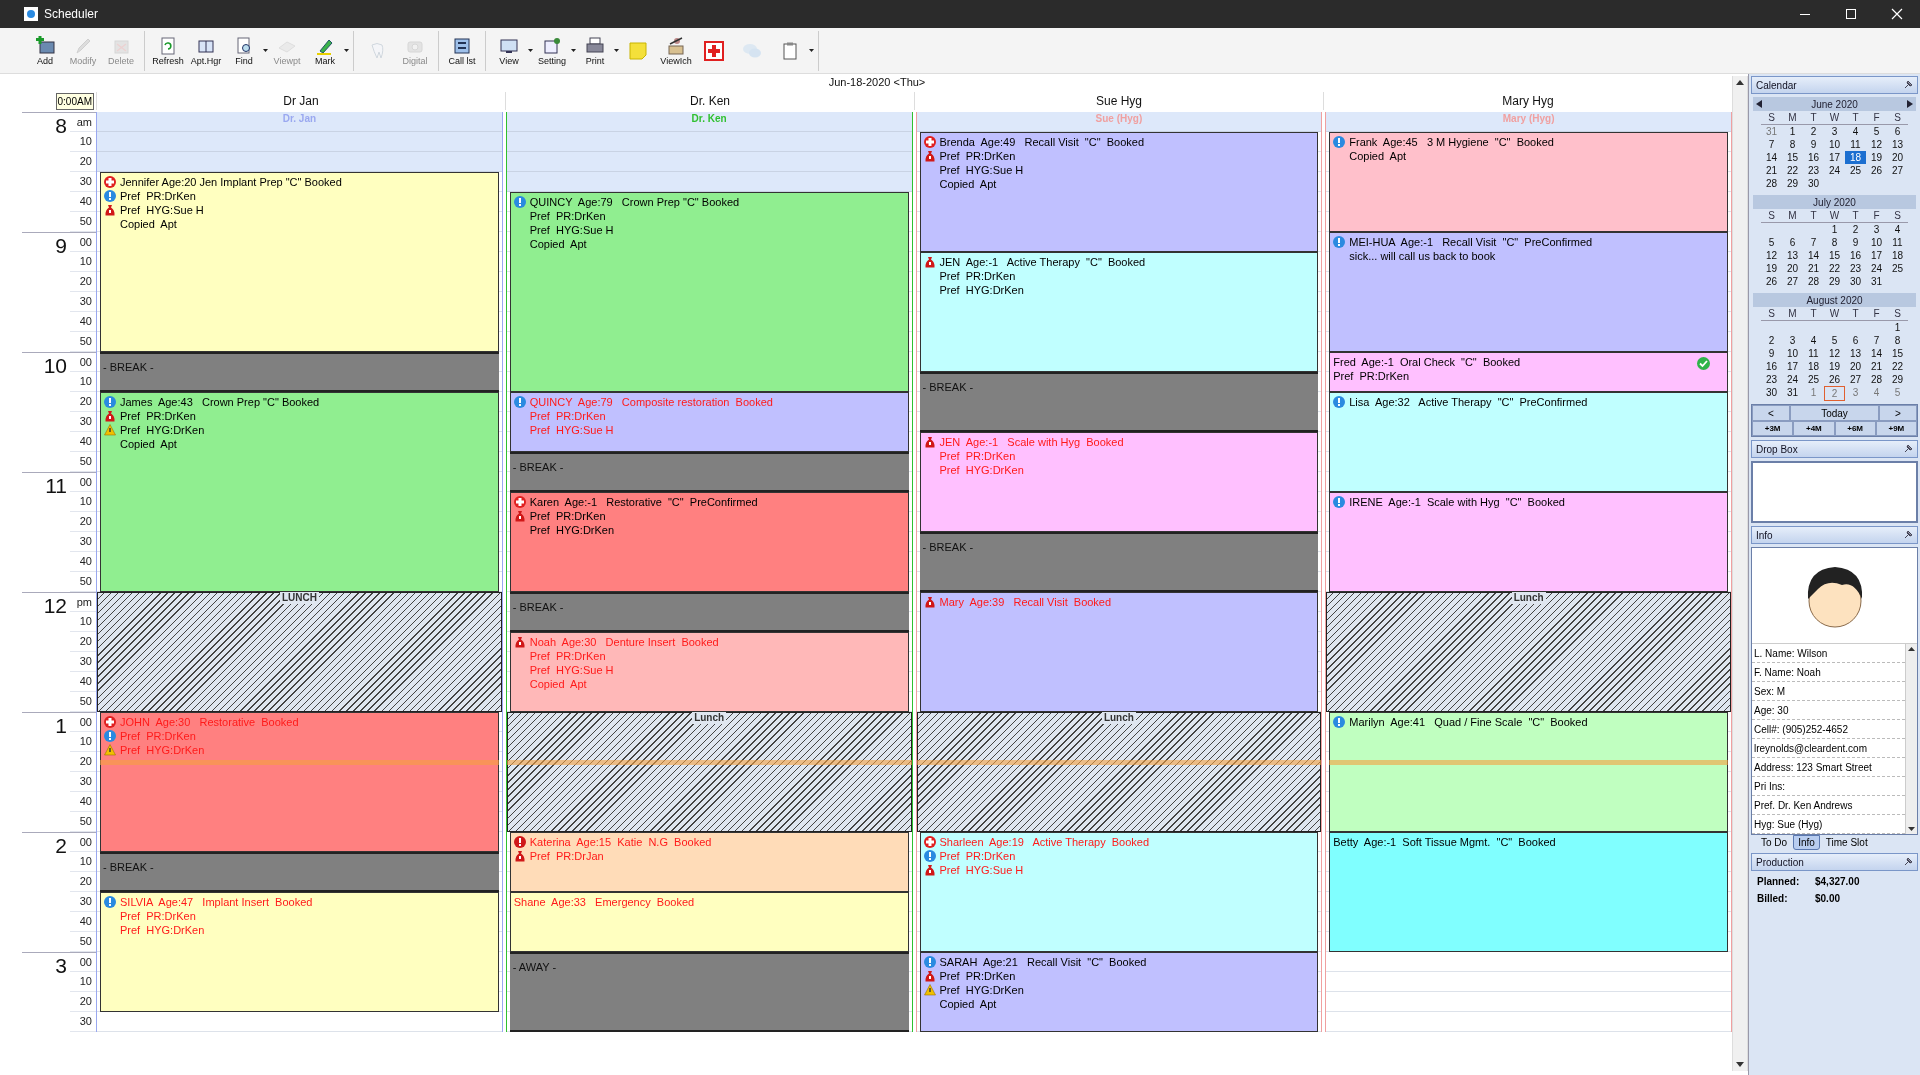 The image size is (1920, 1075). Describe the element at coordinates (595, 50) in the screenshot. I see `toolbar-button: Print` at that location.